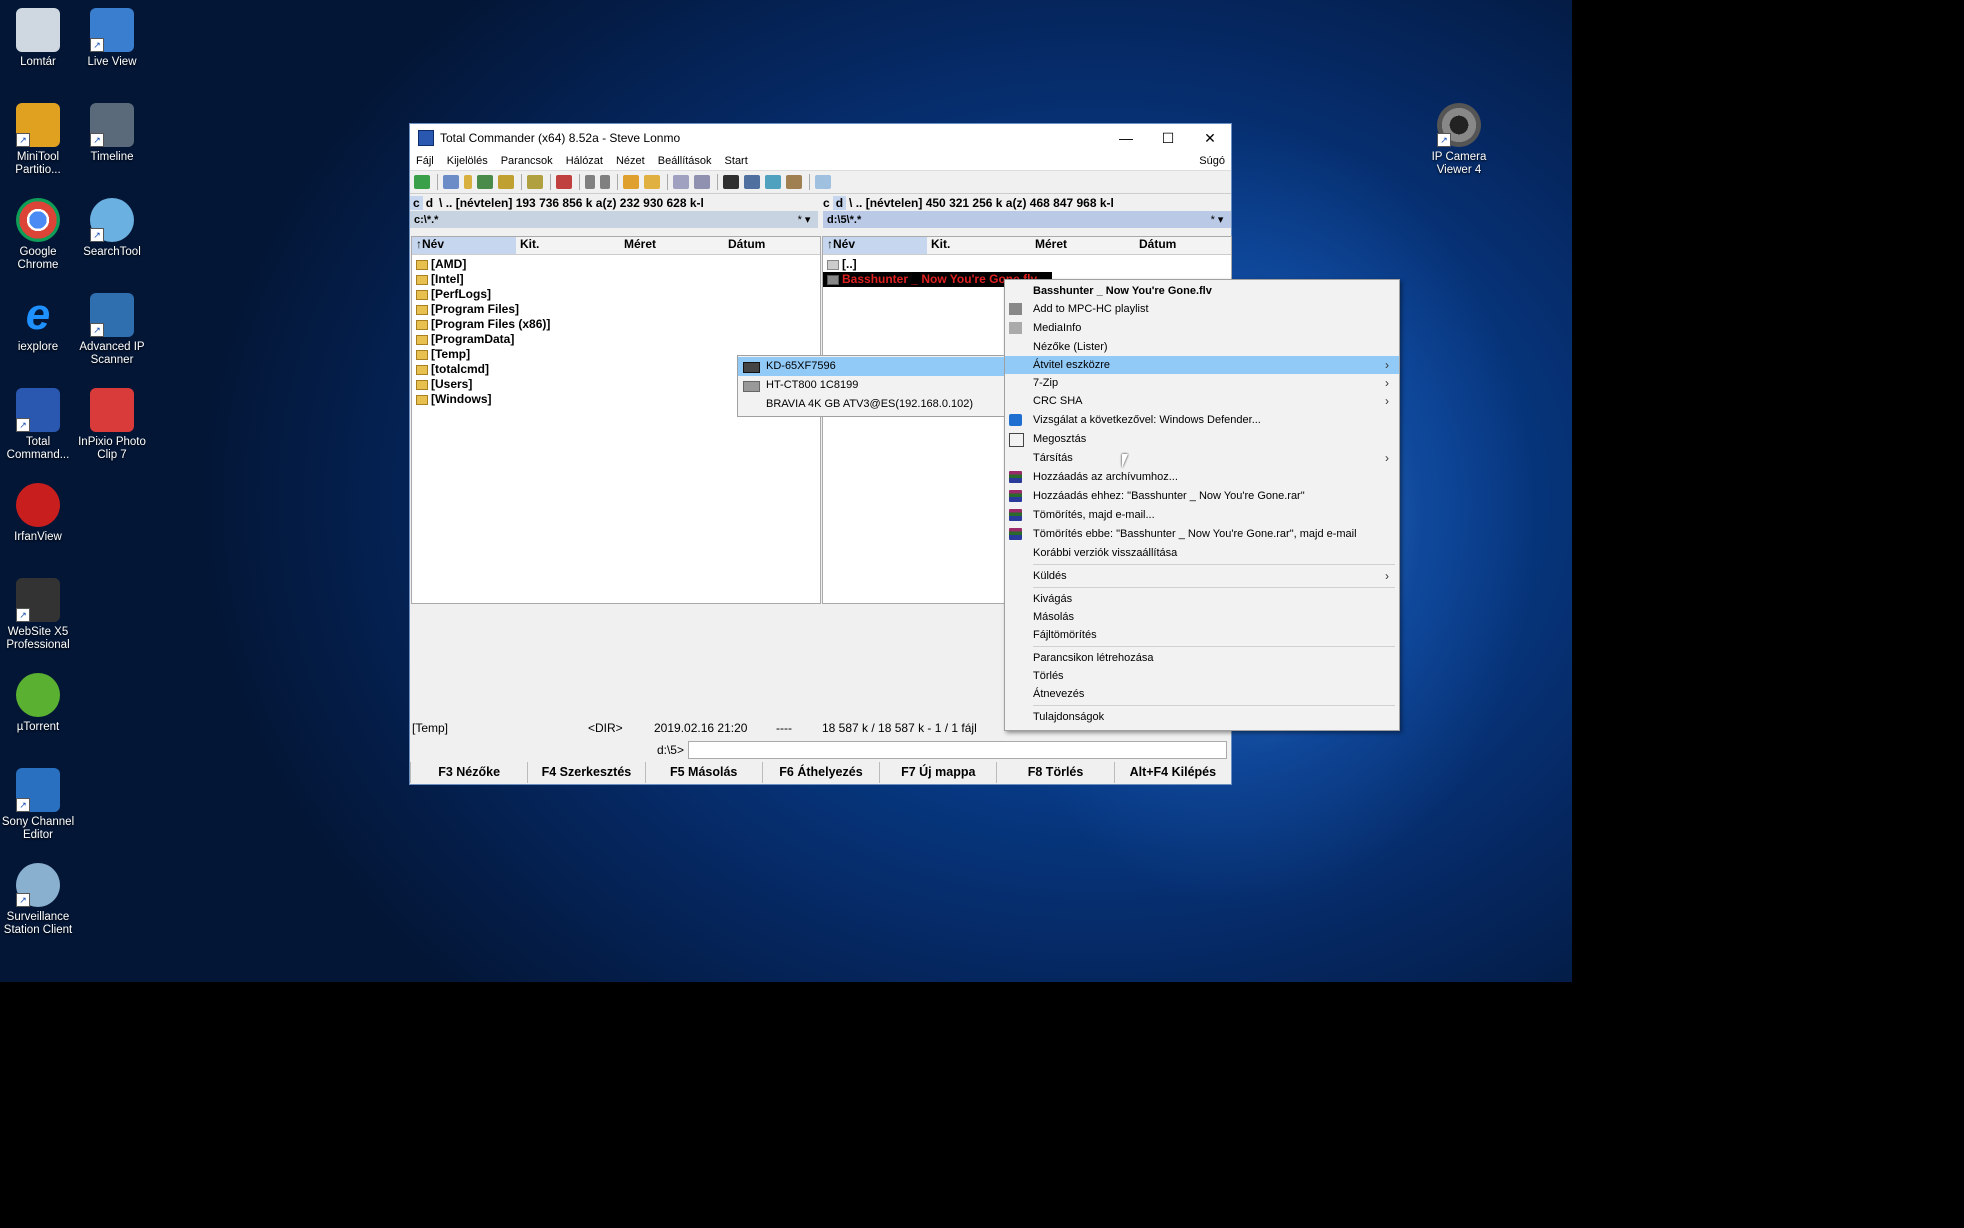  I want to click on device-item: BRAVIA 4K GB ATV3@ES(192.168.0.102), so click(871, 404).